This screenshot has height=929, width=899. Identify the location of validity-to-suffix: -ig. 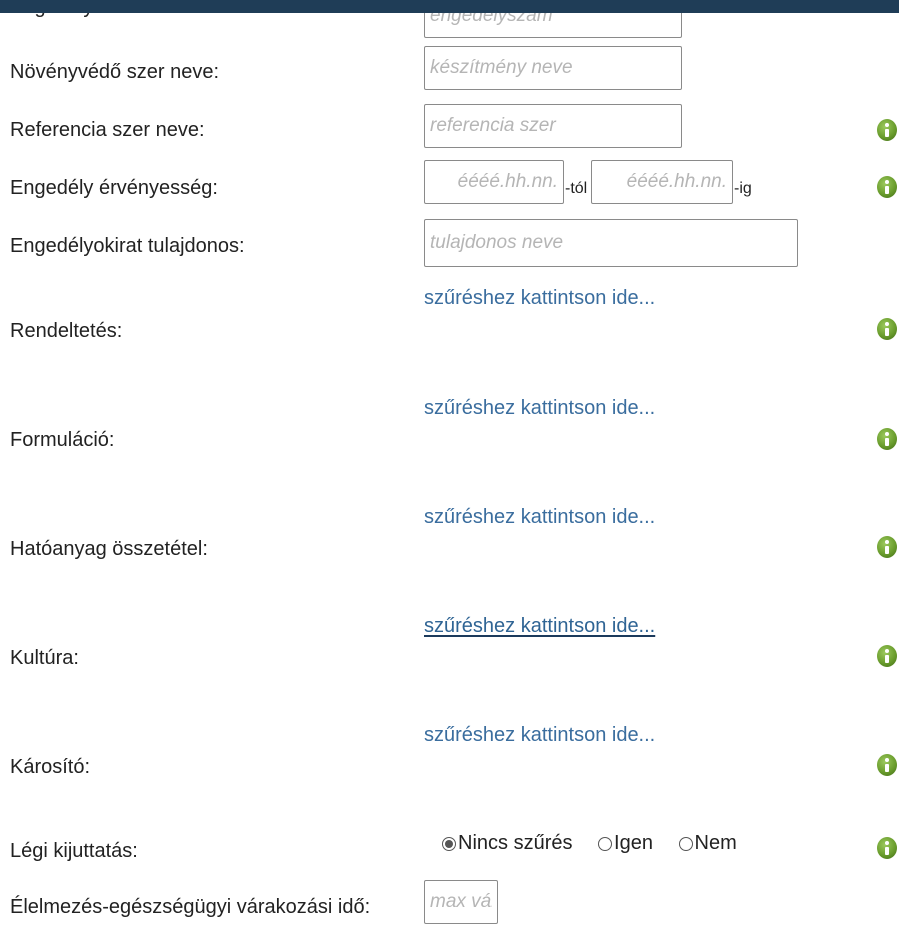
(743, 188).